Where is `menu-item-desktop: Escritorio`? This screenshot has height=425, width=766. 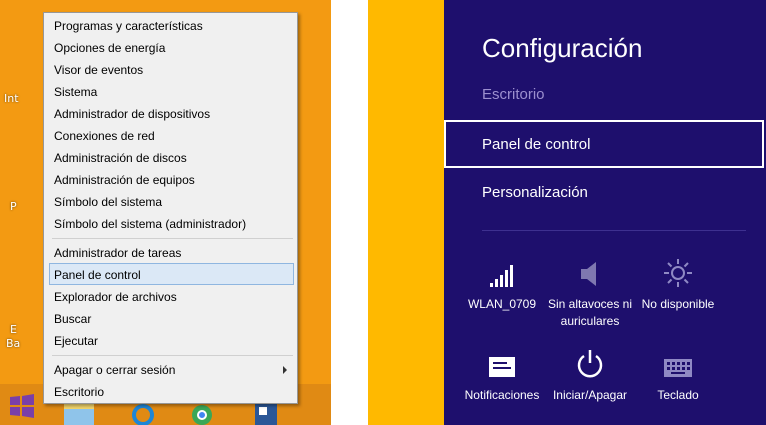
menu-item-desktop: Escritorio is located at coordinates (171, 391).